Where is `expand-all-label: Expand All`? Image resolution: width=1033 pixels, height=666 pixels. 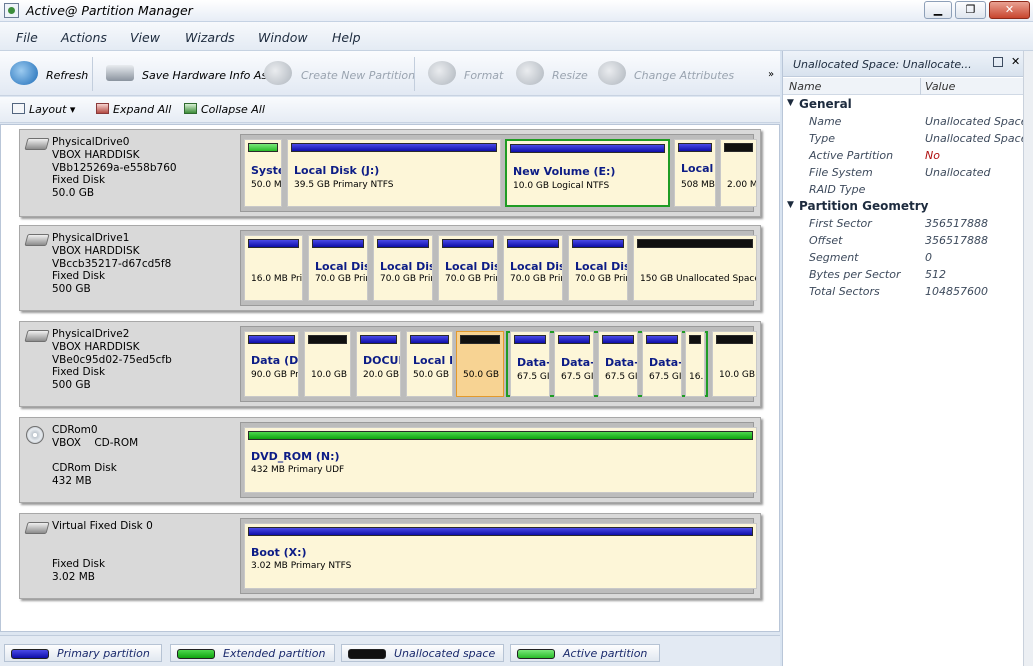
expand-all-label: Expand All is located at coordinates (142, 109).